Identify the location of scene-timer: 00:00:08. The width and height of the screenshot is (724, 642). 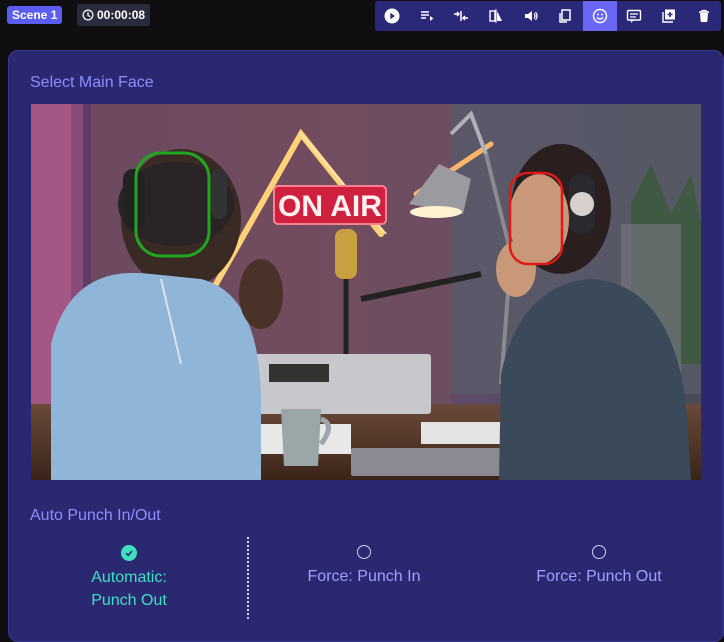
(114, 15).